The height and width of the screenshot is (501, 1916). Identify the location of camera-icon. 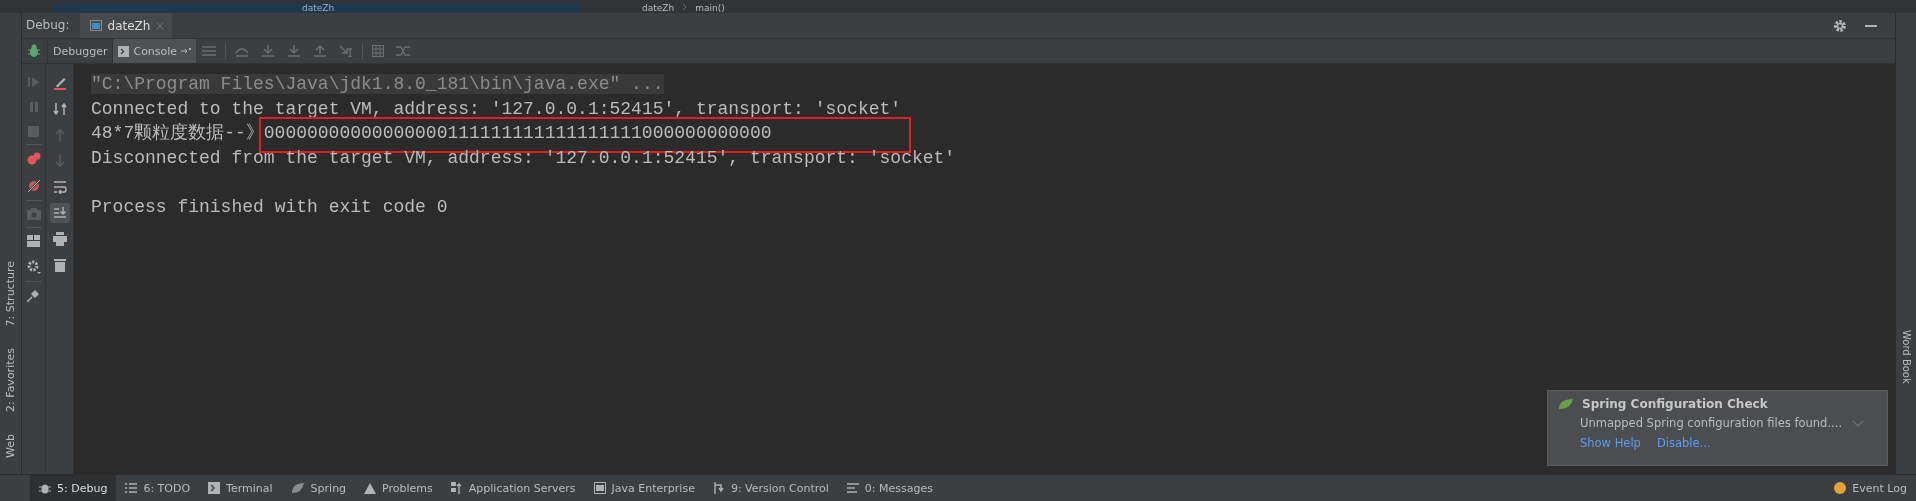
(33, 214).